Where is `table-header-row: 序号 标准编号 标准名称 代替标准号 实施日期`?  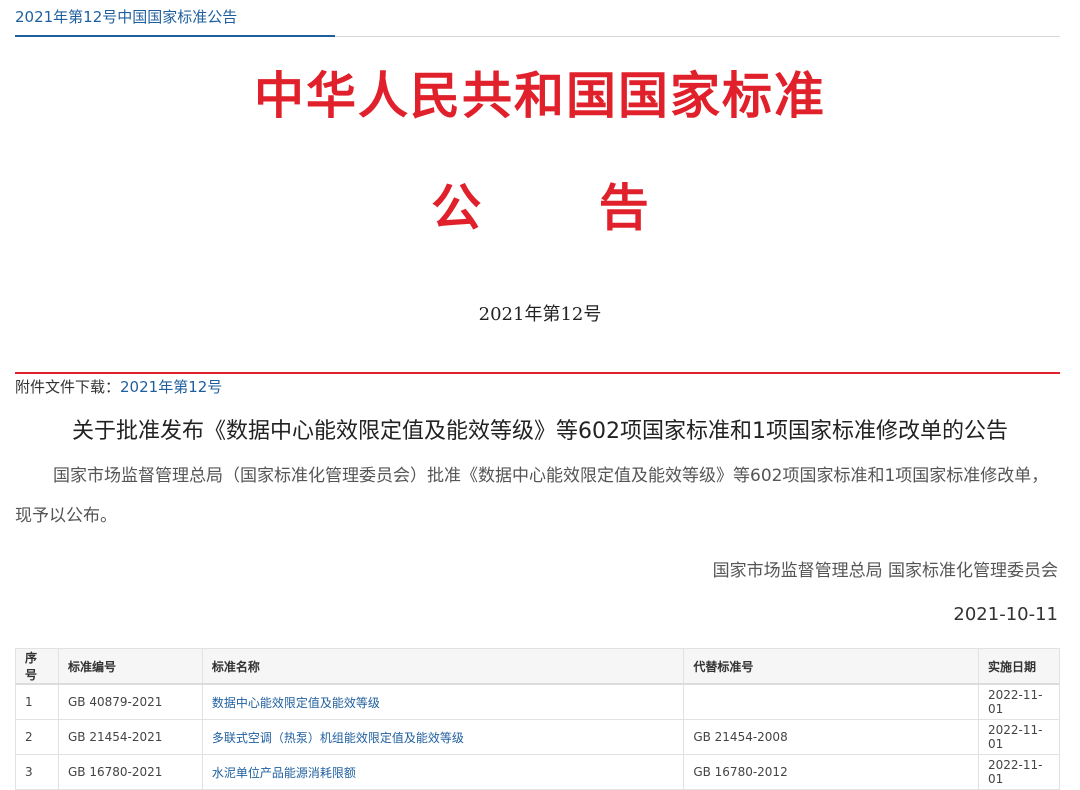
table-header-row: 序号 标准编号 标准名称 代替标准号 实施日期 is located at coordinates (537, 666).